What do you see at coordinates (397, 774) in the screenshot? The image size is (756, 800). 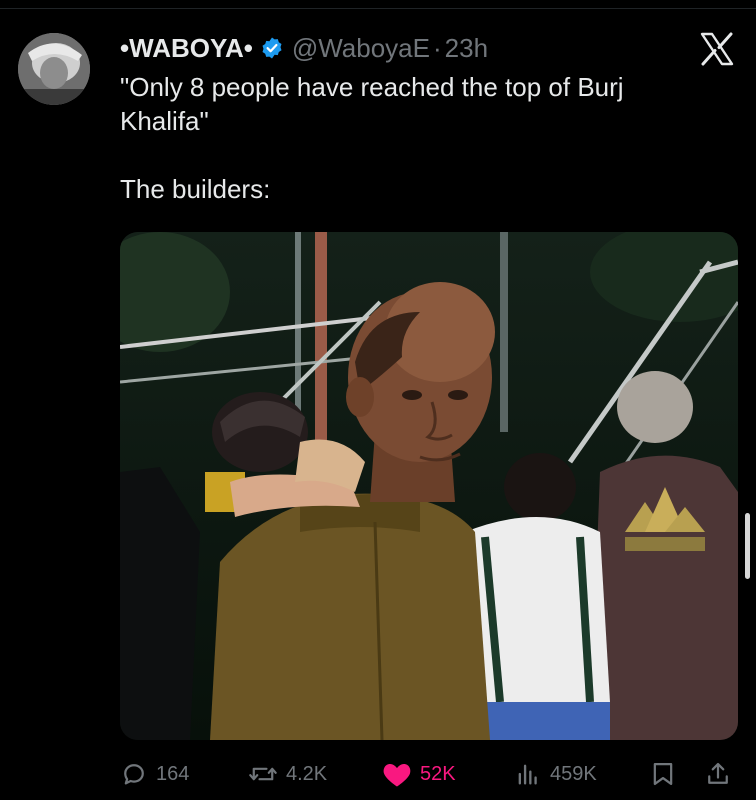 I see `heart-icon` at bounding box center [397, 774].